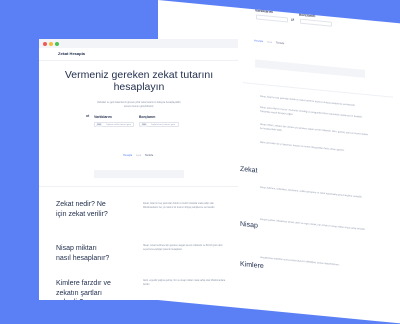 This screenshot has width=400, height=324. Describe the element at coordinates (163, 124) in the screenshot. I see `debts-input-placeholder: Toplam borç tutarını girin` at that location.